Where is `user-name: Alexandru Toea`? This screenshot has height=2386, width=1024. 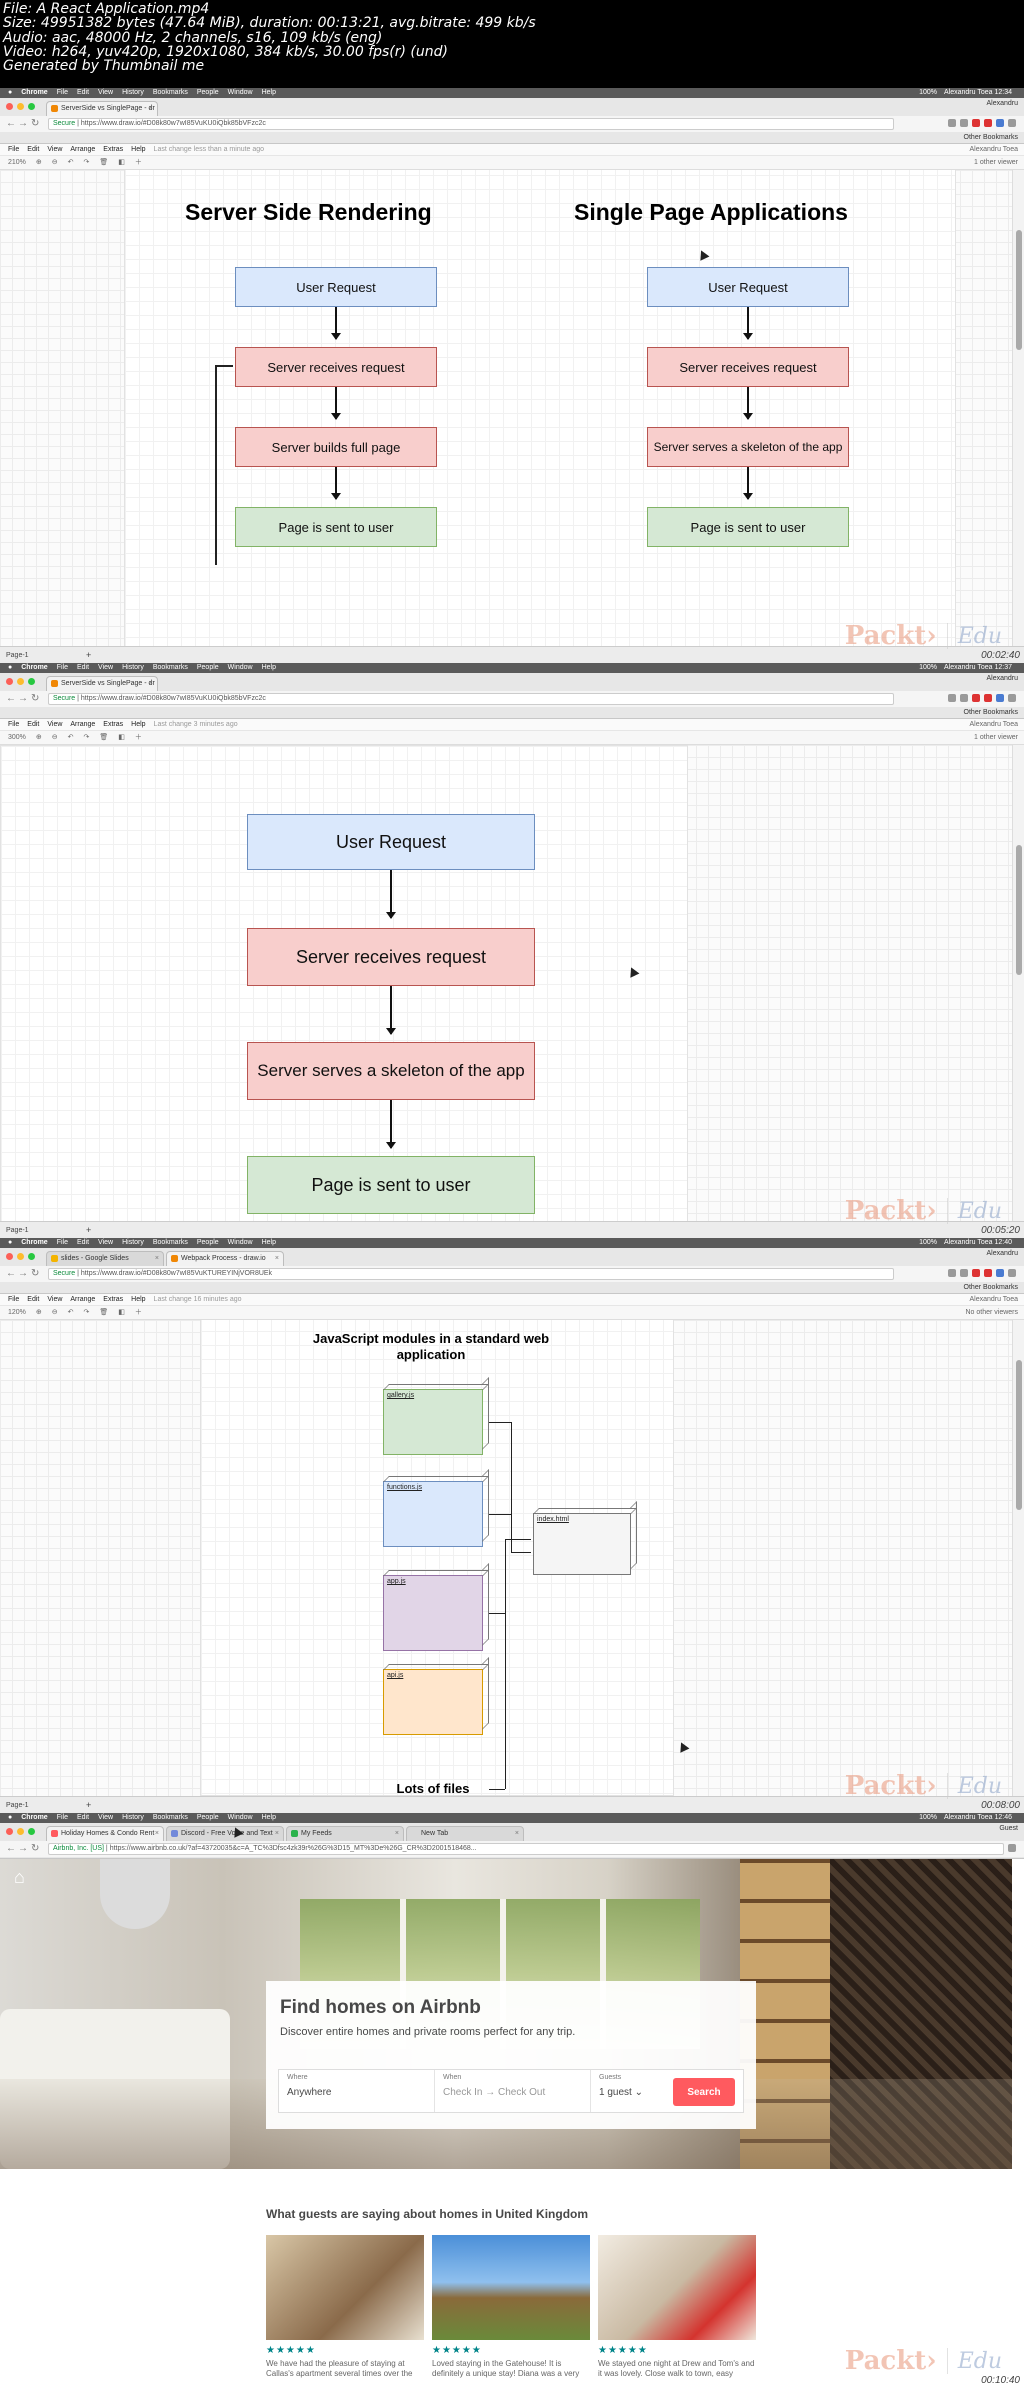 user-name: Alexandru Toea is located at coordinates (993, 725).